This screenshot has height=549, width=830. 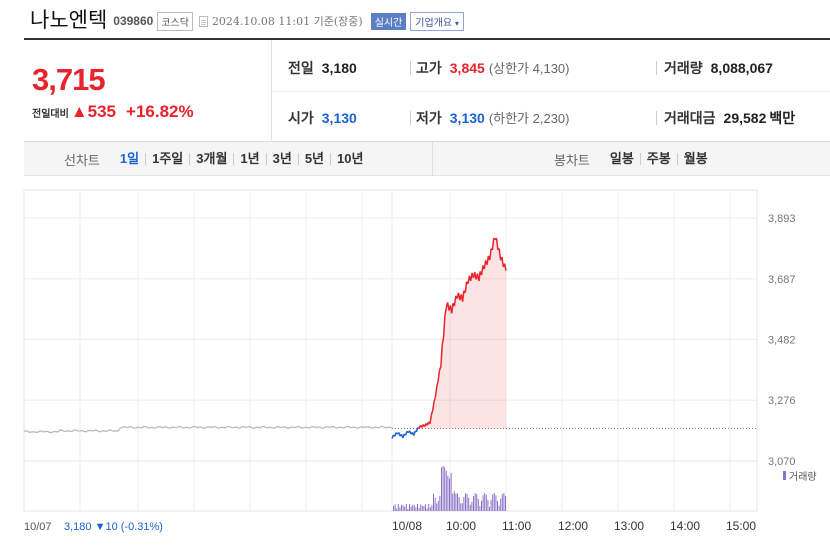 I want to click on prev-close: 전일 3,180, so click(x=322, y=68).